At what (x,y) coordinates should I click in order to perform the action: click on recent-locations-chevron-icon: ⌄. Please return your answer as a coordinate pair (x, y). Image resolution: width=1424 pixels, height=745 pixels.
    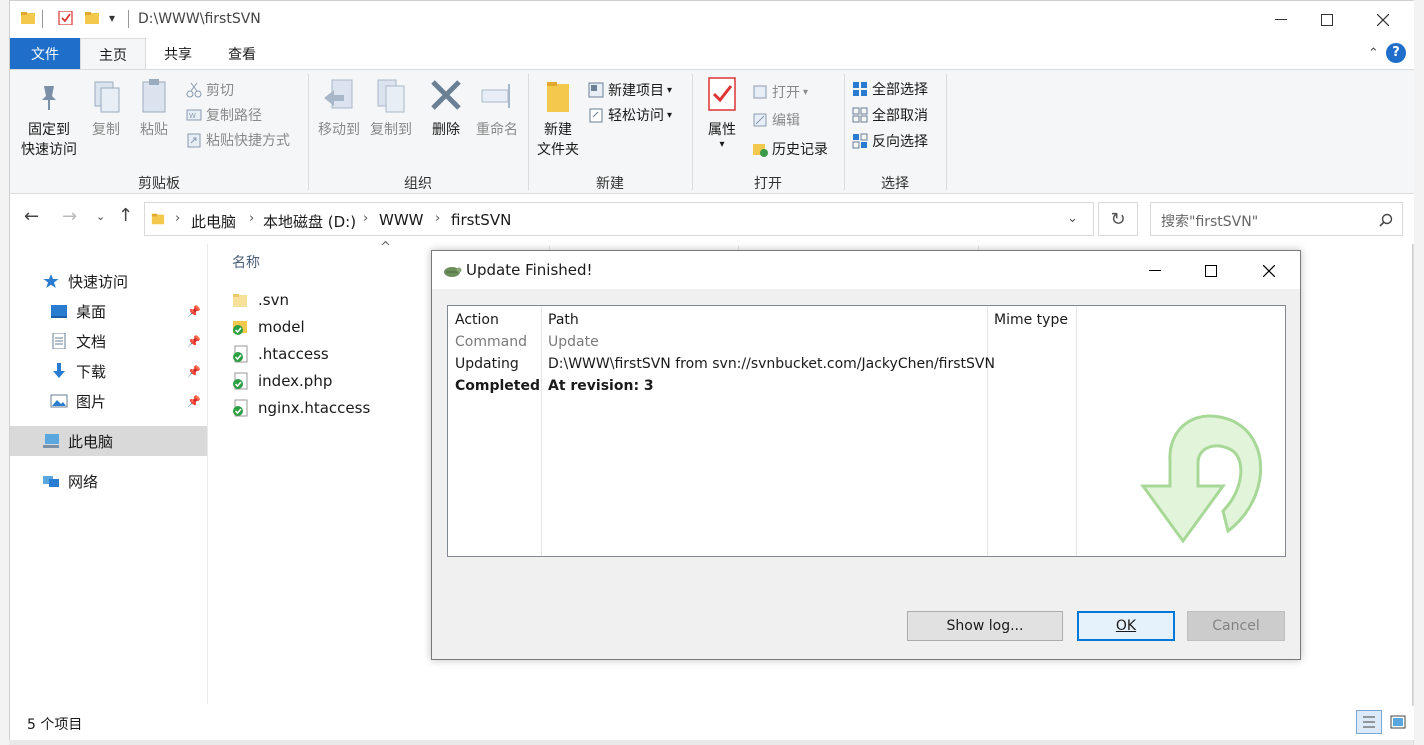
    Looking at the image, I should click on (100, 216).